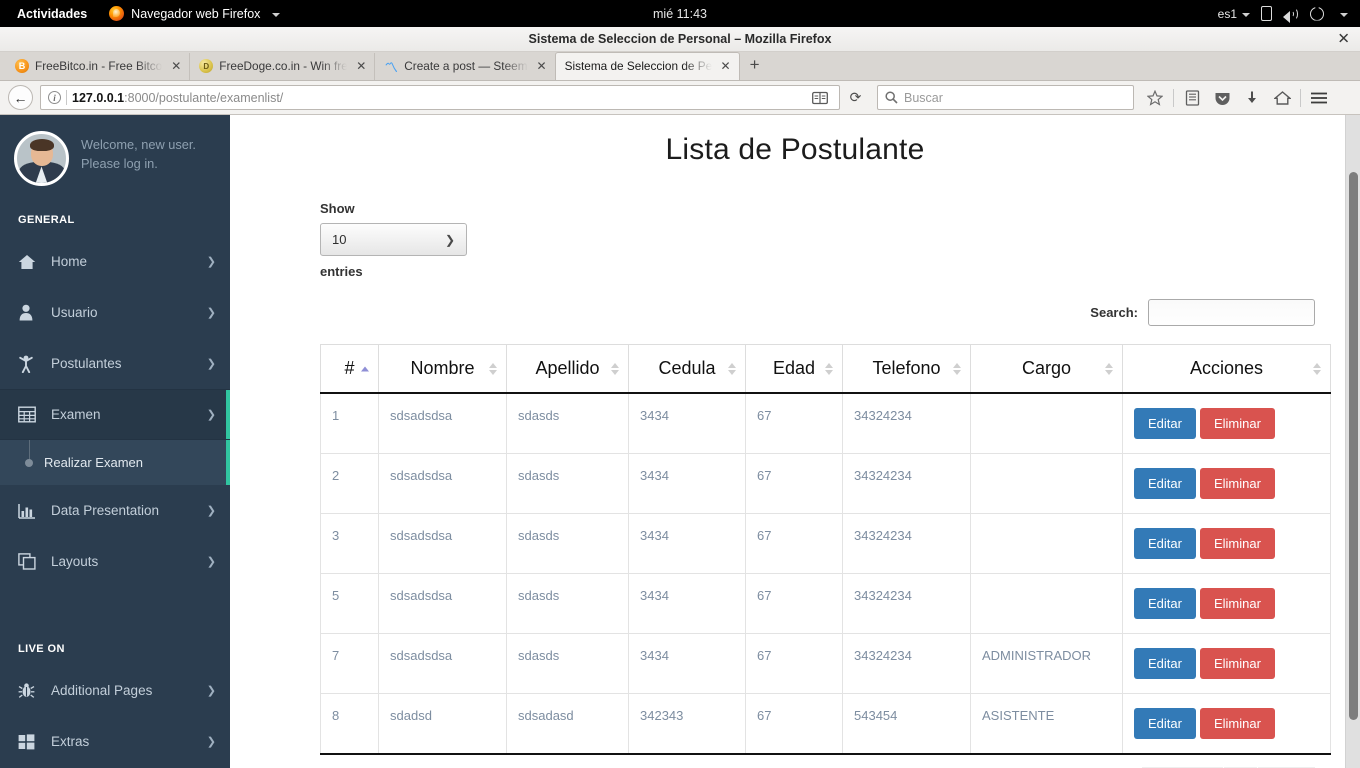 The width and height of the screenshot is (1360, 768). I want to click on sidebar-item-examen: Examen ❯, so click(115, 415).